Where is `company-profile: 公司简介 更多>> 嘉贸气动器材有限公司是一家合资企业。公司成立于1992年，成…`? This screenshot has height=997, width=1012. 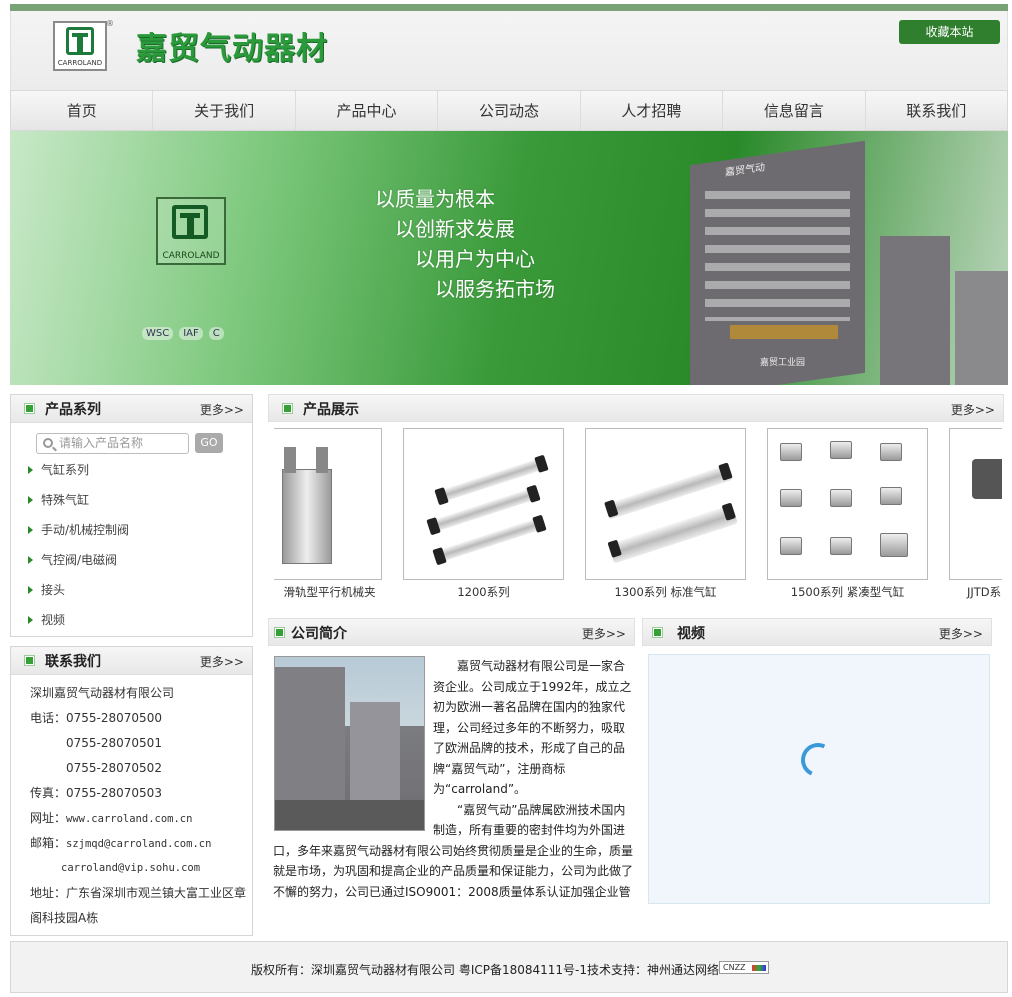
company-profile: 公司简介 更多>> 嘉贸气动器材有限公司是一家合资企业。公司成立于1992年，成… is located at coordinates (451, 758).